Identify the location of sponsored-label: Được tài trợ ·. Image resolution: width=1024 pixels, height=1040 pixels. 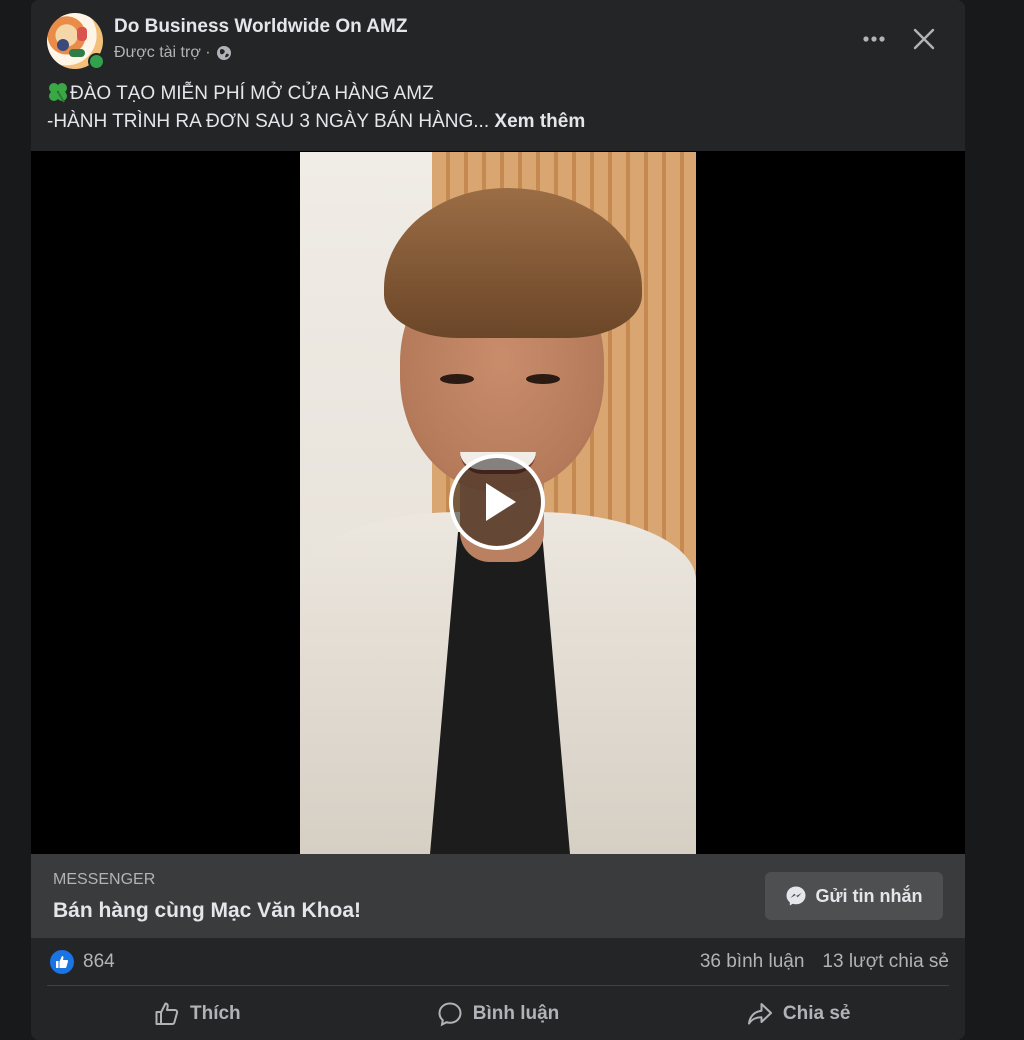
(173, 53).